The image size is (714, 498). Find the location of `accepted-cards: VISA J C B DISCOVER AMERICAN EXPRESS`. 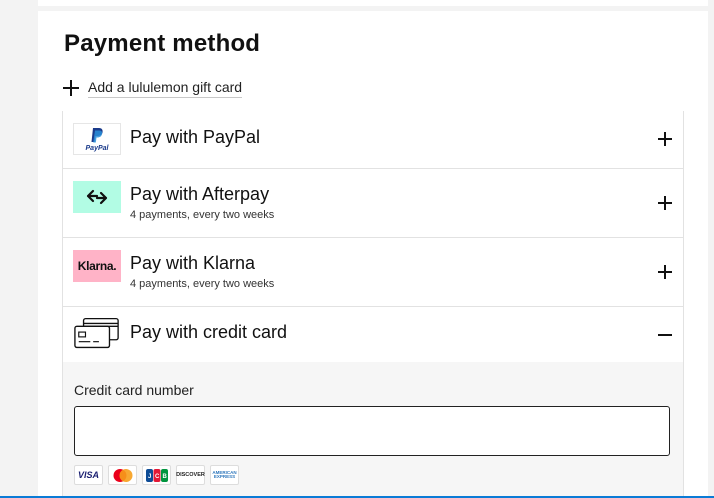

accepted-cards: VISA J C B DISCOVER AMERICAN EXPRESS is located at coordinates (156, 475).